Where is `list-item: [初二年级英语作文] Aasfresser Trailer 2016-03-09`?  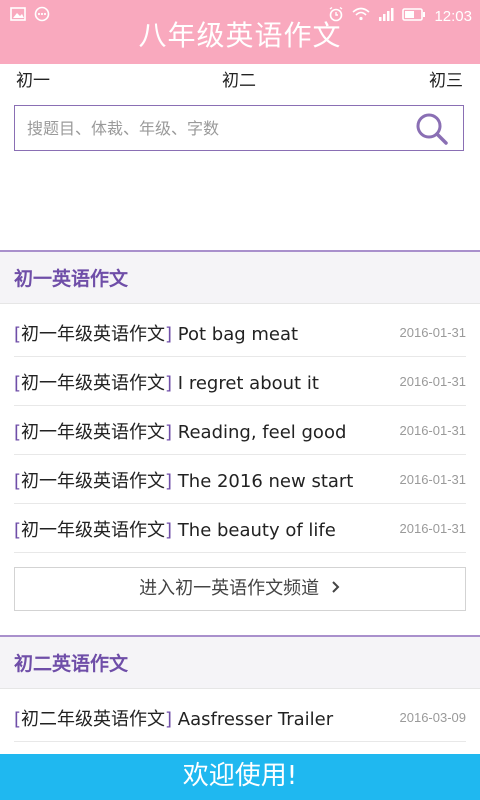
list-item: [初二年级英语作文] Aasfresser Trailer 2016-03-09 is located at coordinates (240, 717).